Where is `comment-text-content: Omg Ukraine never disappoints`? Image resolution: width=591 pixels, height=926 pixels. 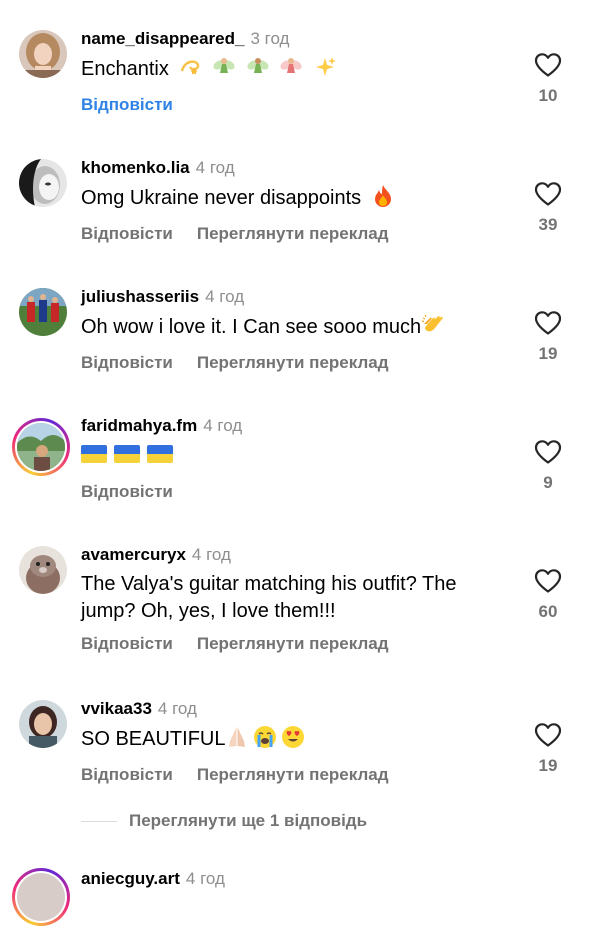
comment-text-content: Omg Ukraine never disappoints is located at coordinates (221, 198).